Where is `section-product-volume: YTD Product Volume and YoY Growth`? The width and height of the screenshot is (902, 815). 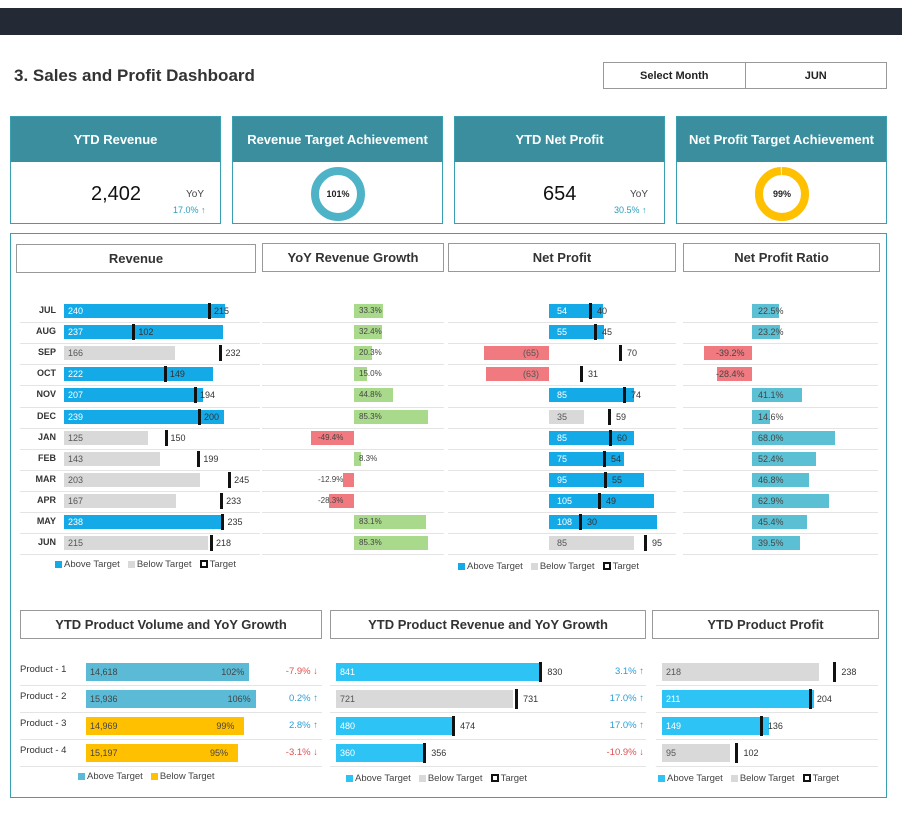 section-product-volume: YTD Product Volume and YoY Growth is located at coordinates (171, 624).